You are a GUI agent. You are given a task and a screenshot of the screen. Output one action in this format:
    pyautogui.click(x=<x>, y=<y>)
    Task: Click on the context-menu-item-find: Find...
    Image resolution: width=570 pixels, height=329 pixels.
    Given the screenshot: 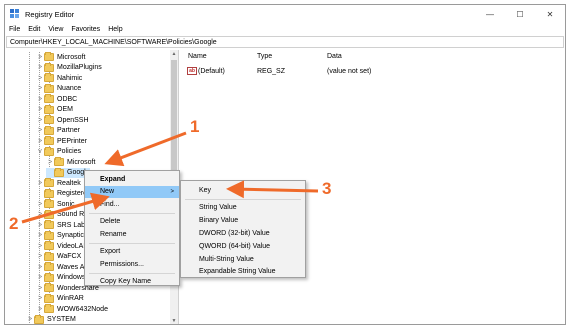 What is the action you would take?
    pyautogui.click(x=132, y=204)
    